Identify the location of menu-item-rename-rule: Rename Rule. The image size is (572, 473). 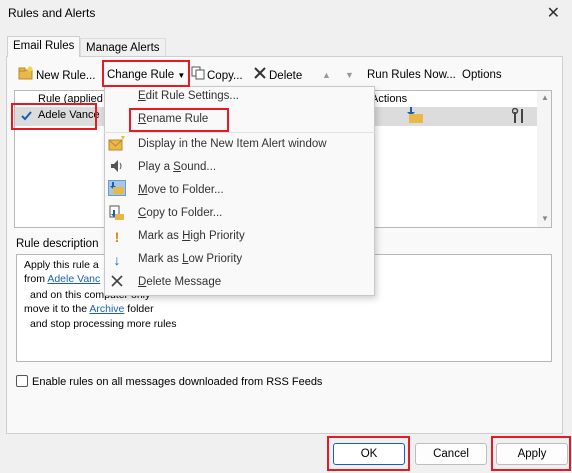
(173, 119).